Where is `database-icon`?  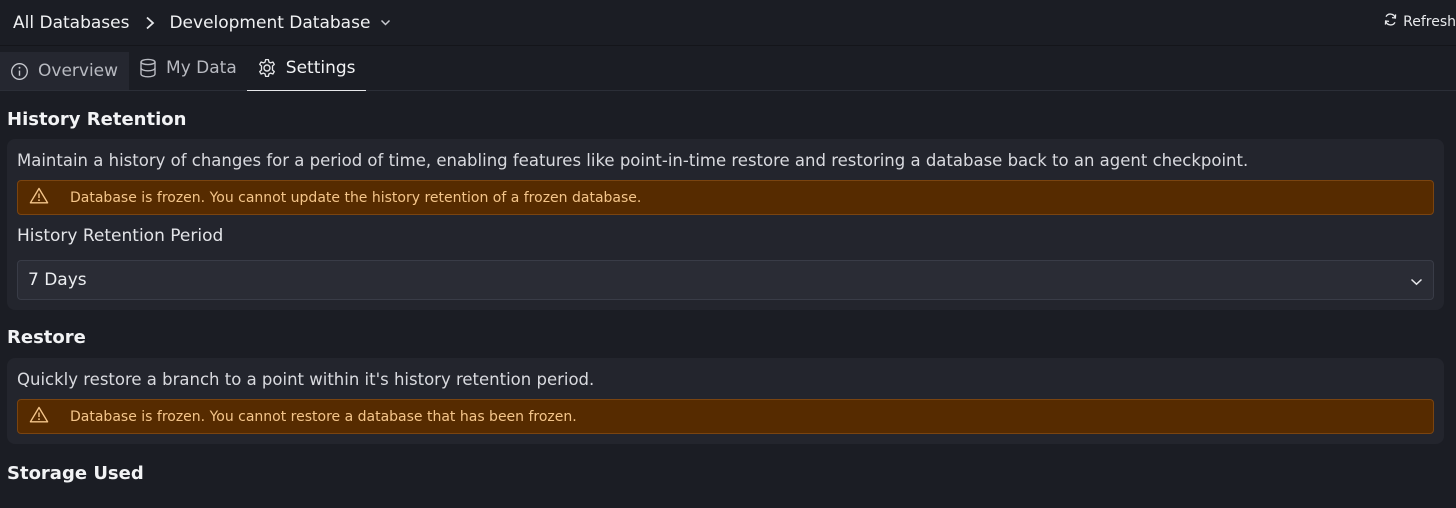
database-icon is located at coordinates (148, 68).